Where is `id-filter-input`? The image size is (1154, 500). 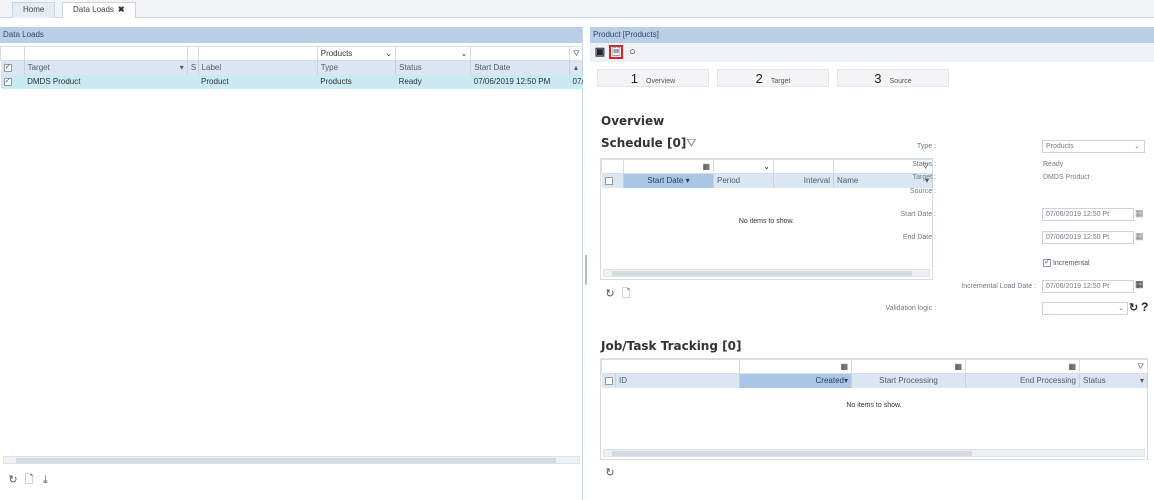
id-filter-input is located at coordinates (670, 366).